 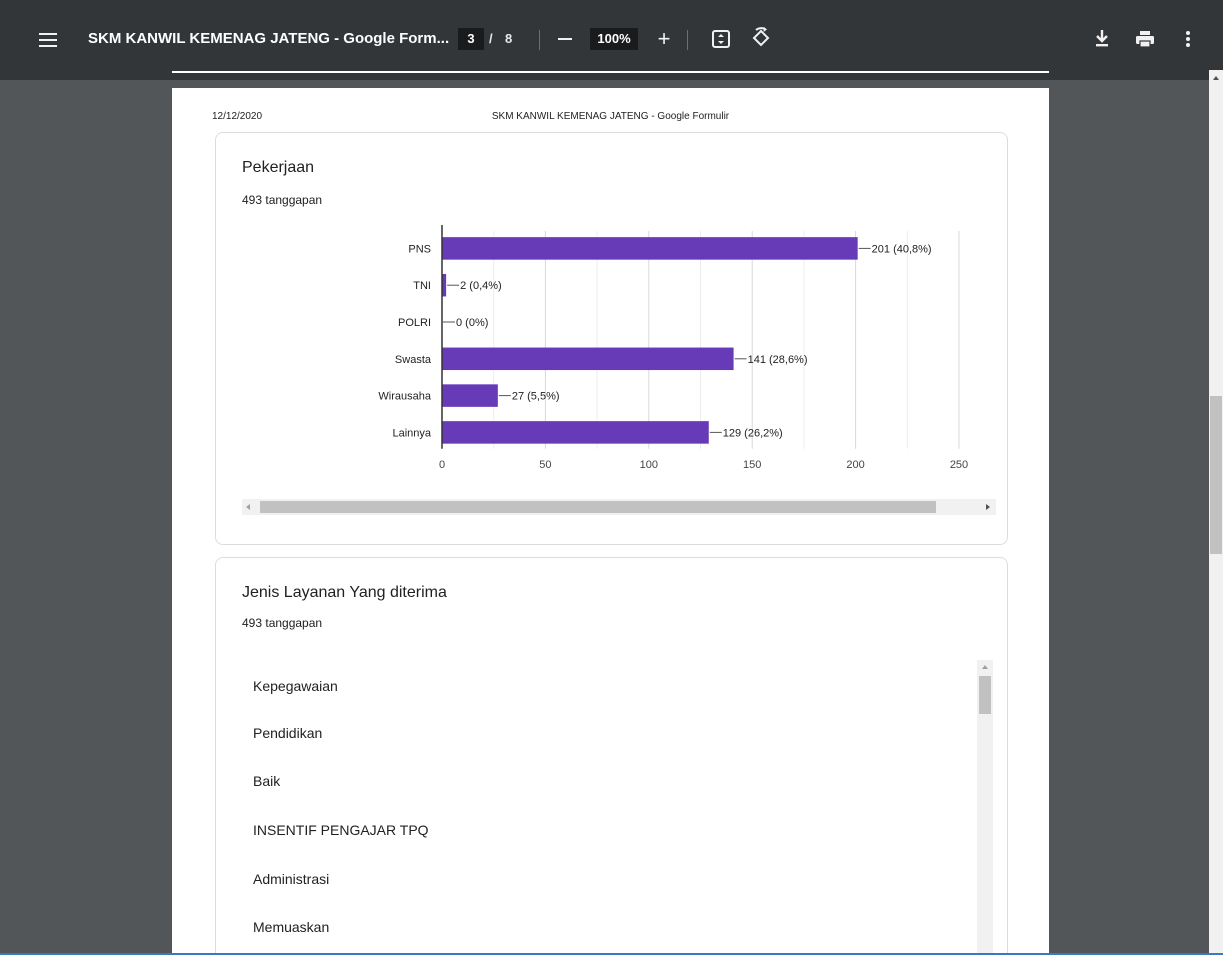 I want to click on zoom-in-icon: +, so click(x=664, y=39).